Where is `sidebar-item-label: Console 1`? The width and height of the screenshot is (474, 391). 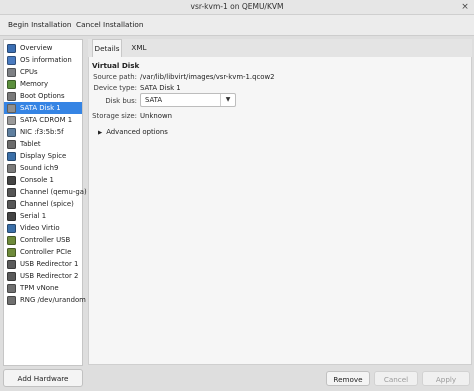
sidebar-item-label: Console 1 is located at coordinates (37, 180).